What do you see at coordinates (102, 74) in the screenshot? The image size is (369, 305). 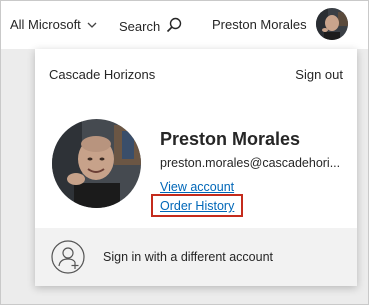 I see `organization-name: Cascade Horizons` at bounding box center [102, 74].